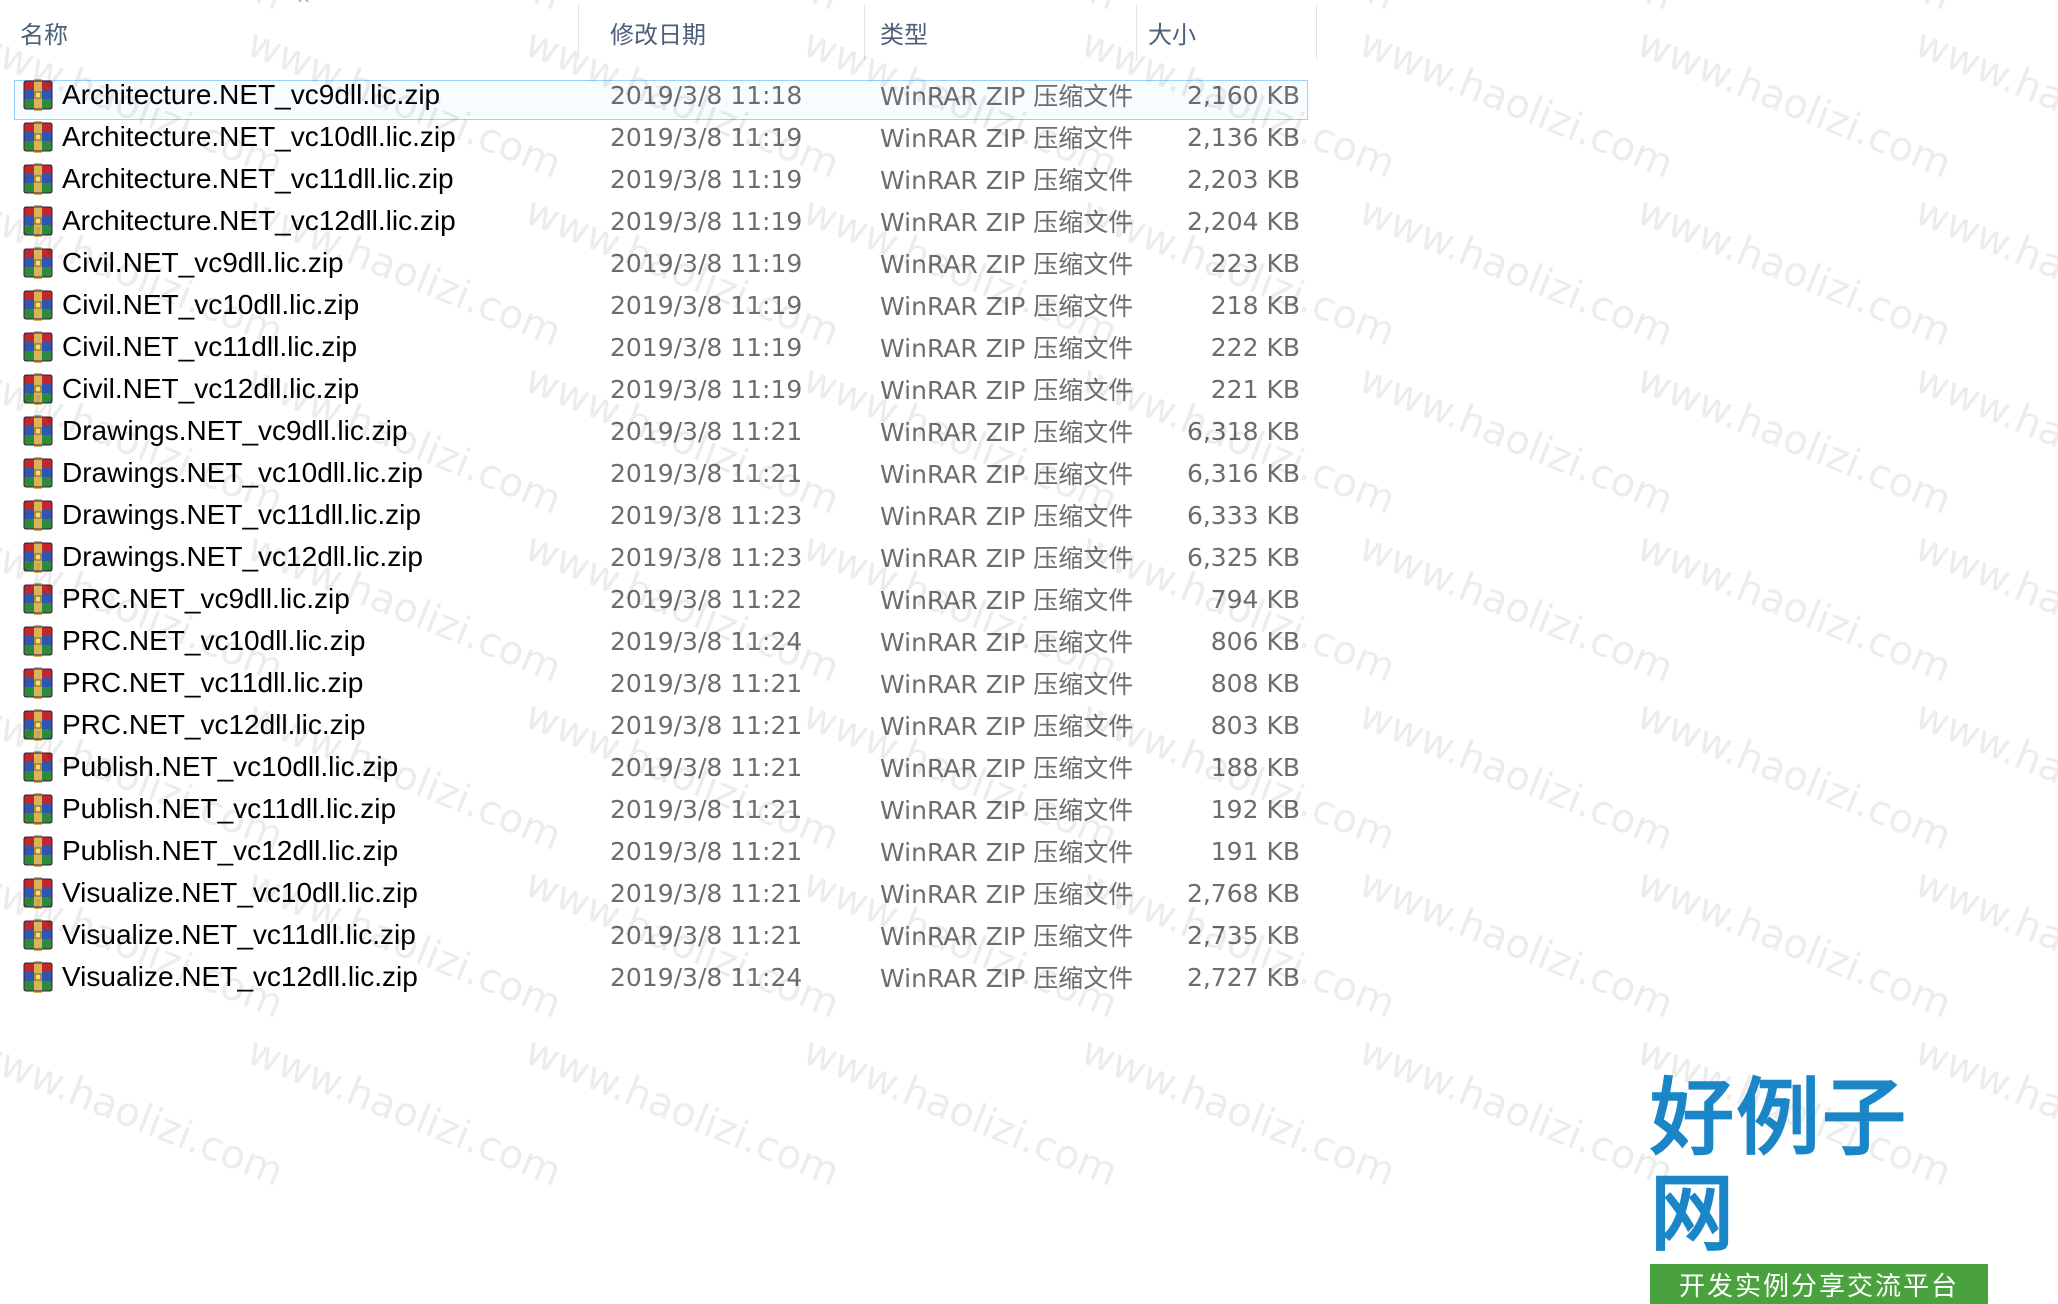 This screenshot has width=2058, height=1304. Describe the element at coordinates (251, 95) in the screenshot. I see `file-name: Architecture.NET_vc9dll.lic.zip` at that location.